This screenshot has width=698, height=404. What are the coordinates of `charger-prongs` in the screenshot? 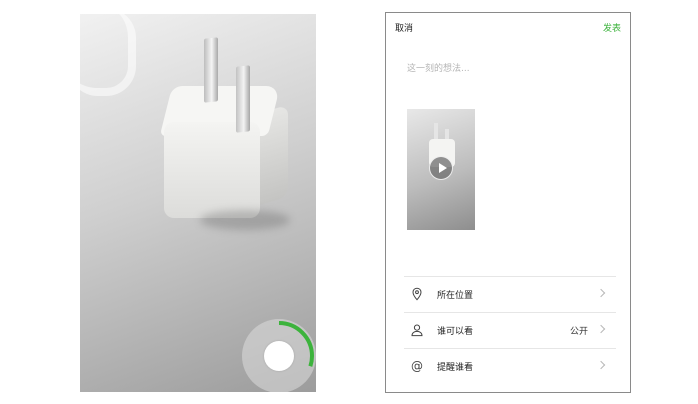 It's located at (234, 85).